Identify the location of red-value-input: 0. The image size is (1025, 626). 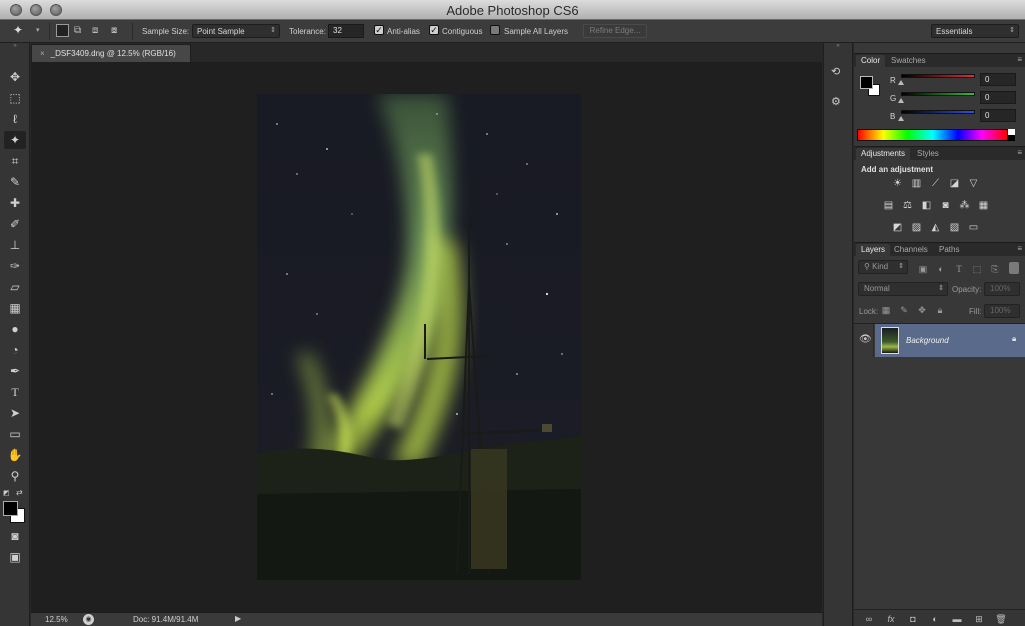
(998, 79).